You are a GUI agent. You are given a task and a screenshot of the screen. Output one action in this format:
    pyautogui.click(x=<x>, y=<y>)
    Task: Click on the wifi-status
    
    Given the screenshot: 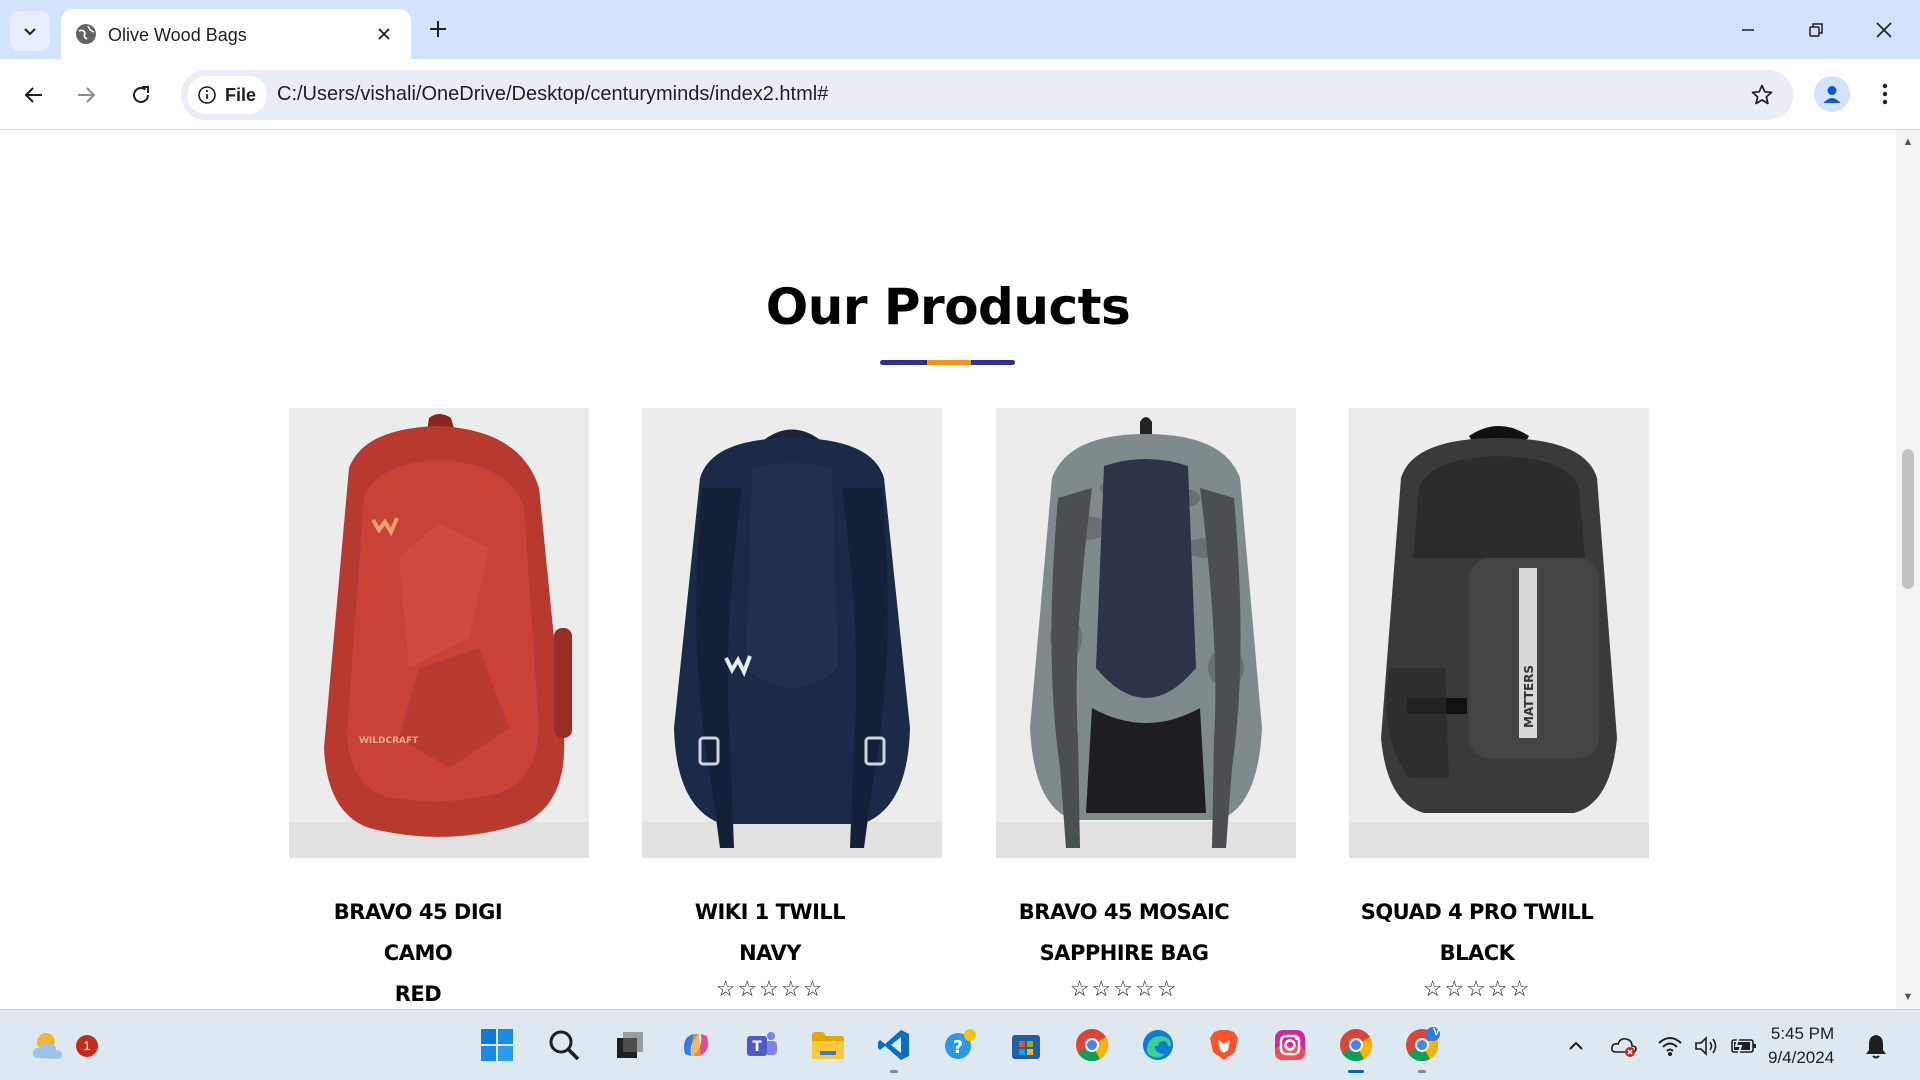 What is the action you would take?
    pyautogui.click(x=1670, y=1046)
    